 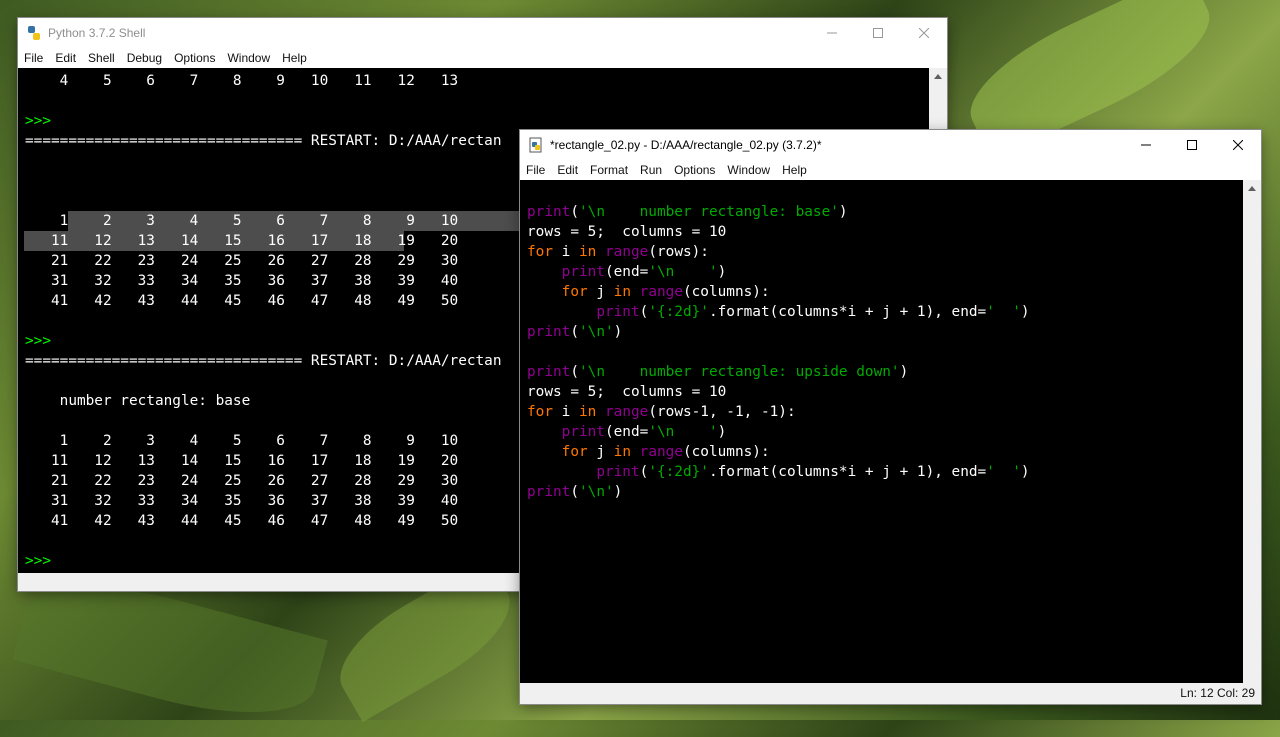 I want to click on code-token: ' ', so click(x=1003, y=312).